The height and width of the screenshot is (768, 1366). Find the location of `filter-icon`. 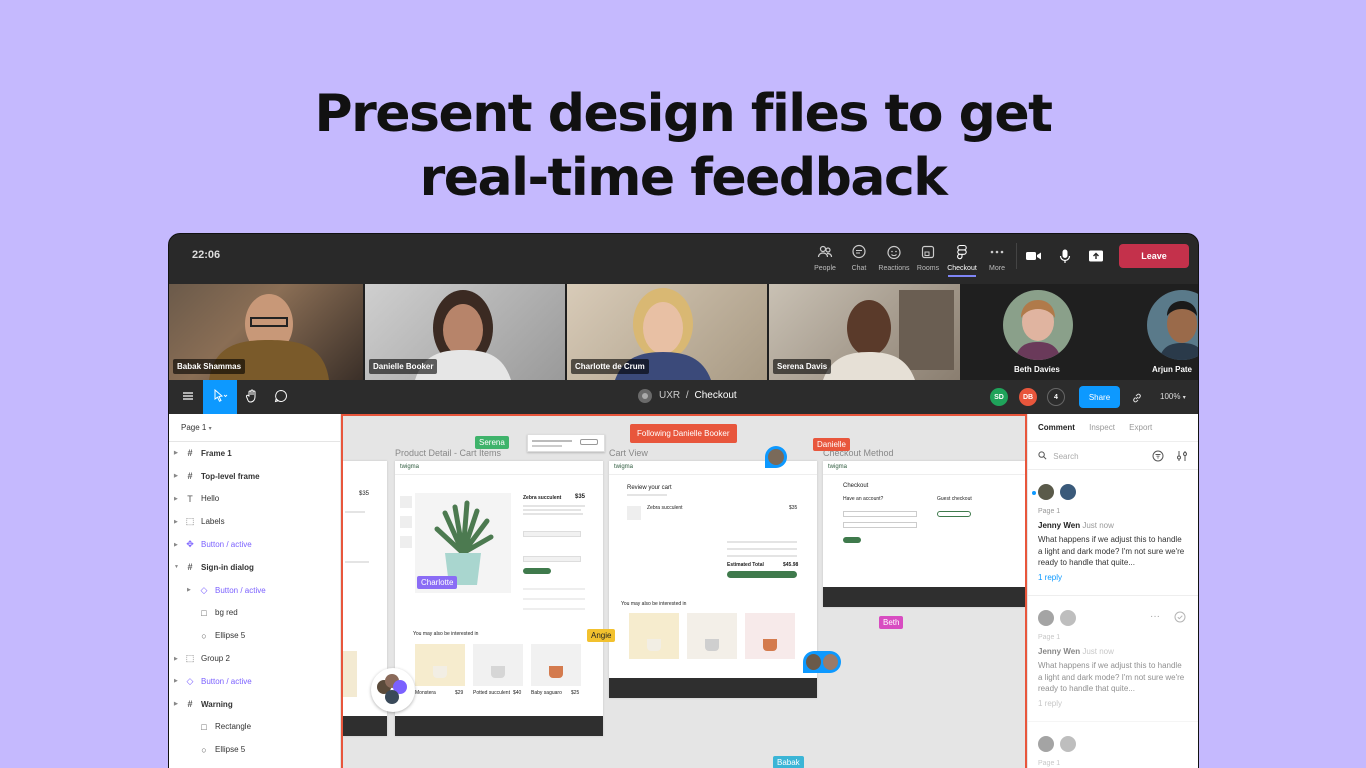

filter-icon is located at coordinates (1158, 457).